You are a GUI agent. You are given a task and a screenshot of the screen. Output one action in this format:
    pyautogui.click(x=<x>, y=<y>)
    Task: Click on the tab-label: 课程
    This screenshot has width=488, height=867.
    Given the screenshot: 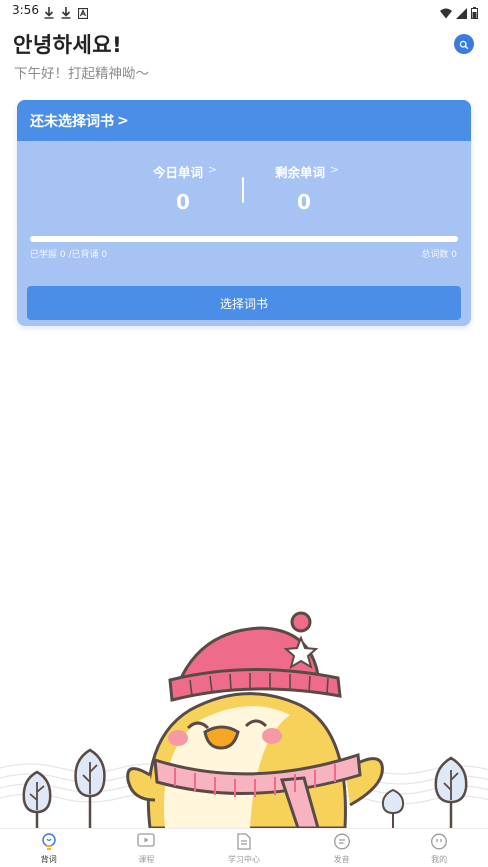 What is the action you would take?
    pyautogui.click(x=146, y=859)
    